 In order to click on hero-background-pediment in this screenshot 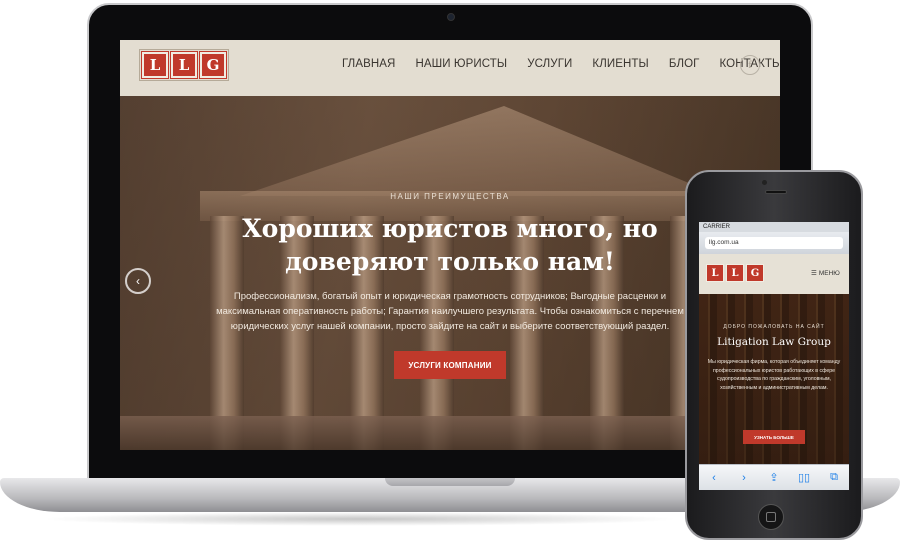, I will do `click(480, 151)`.